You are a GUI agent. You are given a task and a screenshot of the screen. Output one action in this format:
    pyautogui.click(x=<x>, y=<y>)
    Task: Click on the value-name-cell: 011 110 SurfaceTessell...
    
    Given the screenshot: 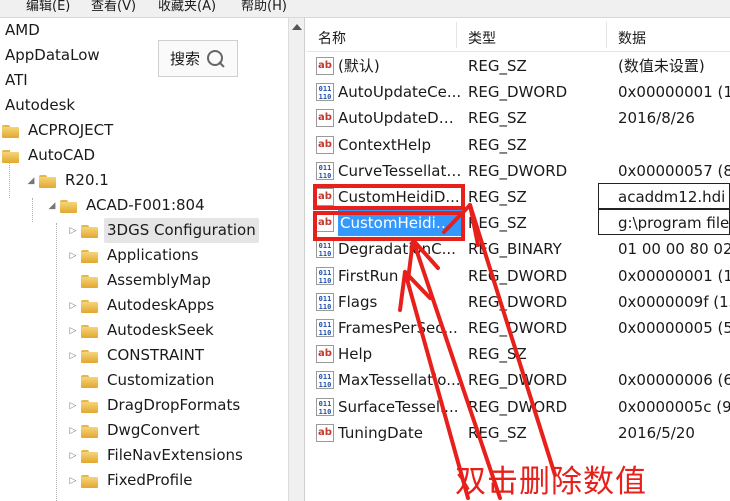 What is the action you would take?
    pyautogui.click(x=389, y=407)
    